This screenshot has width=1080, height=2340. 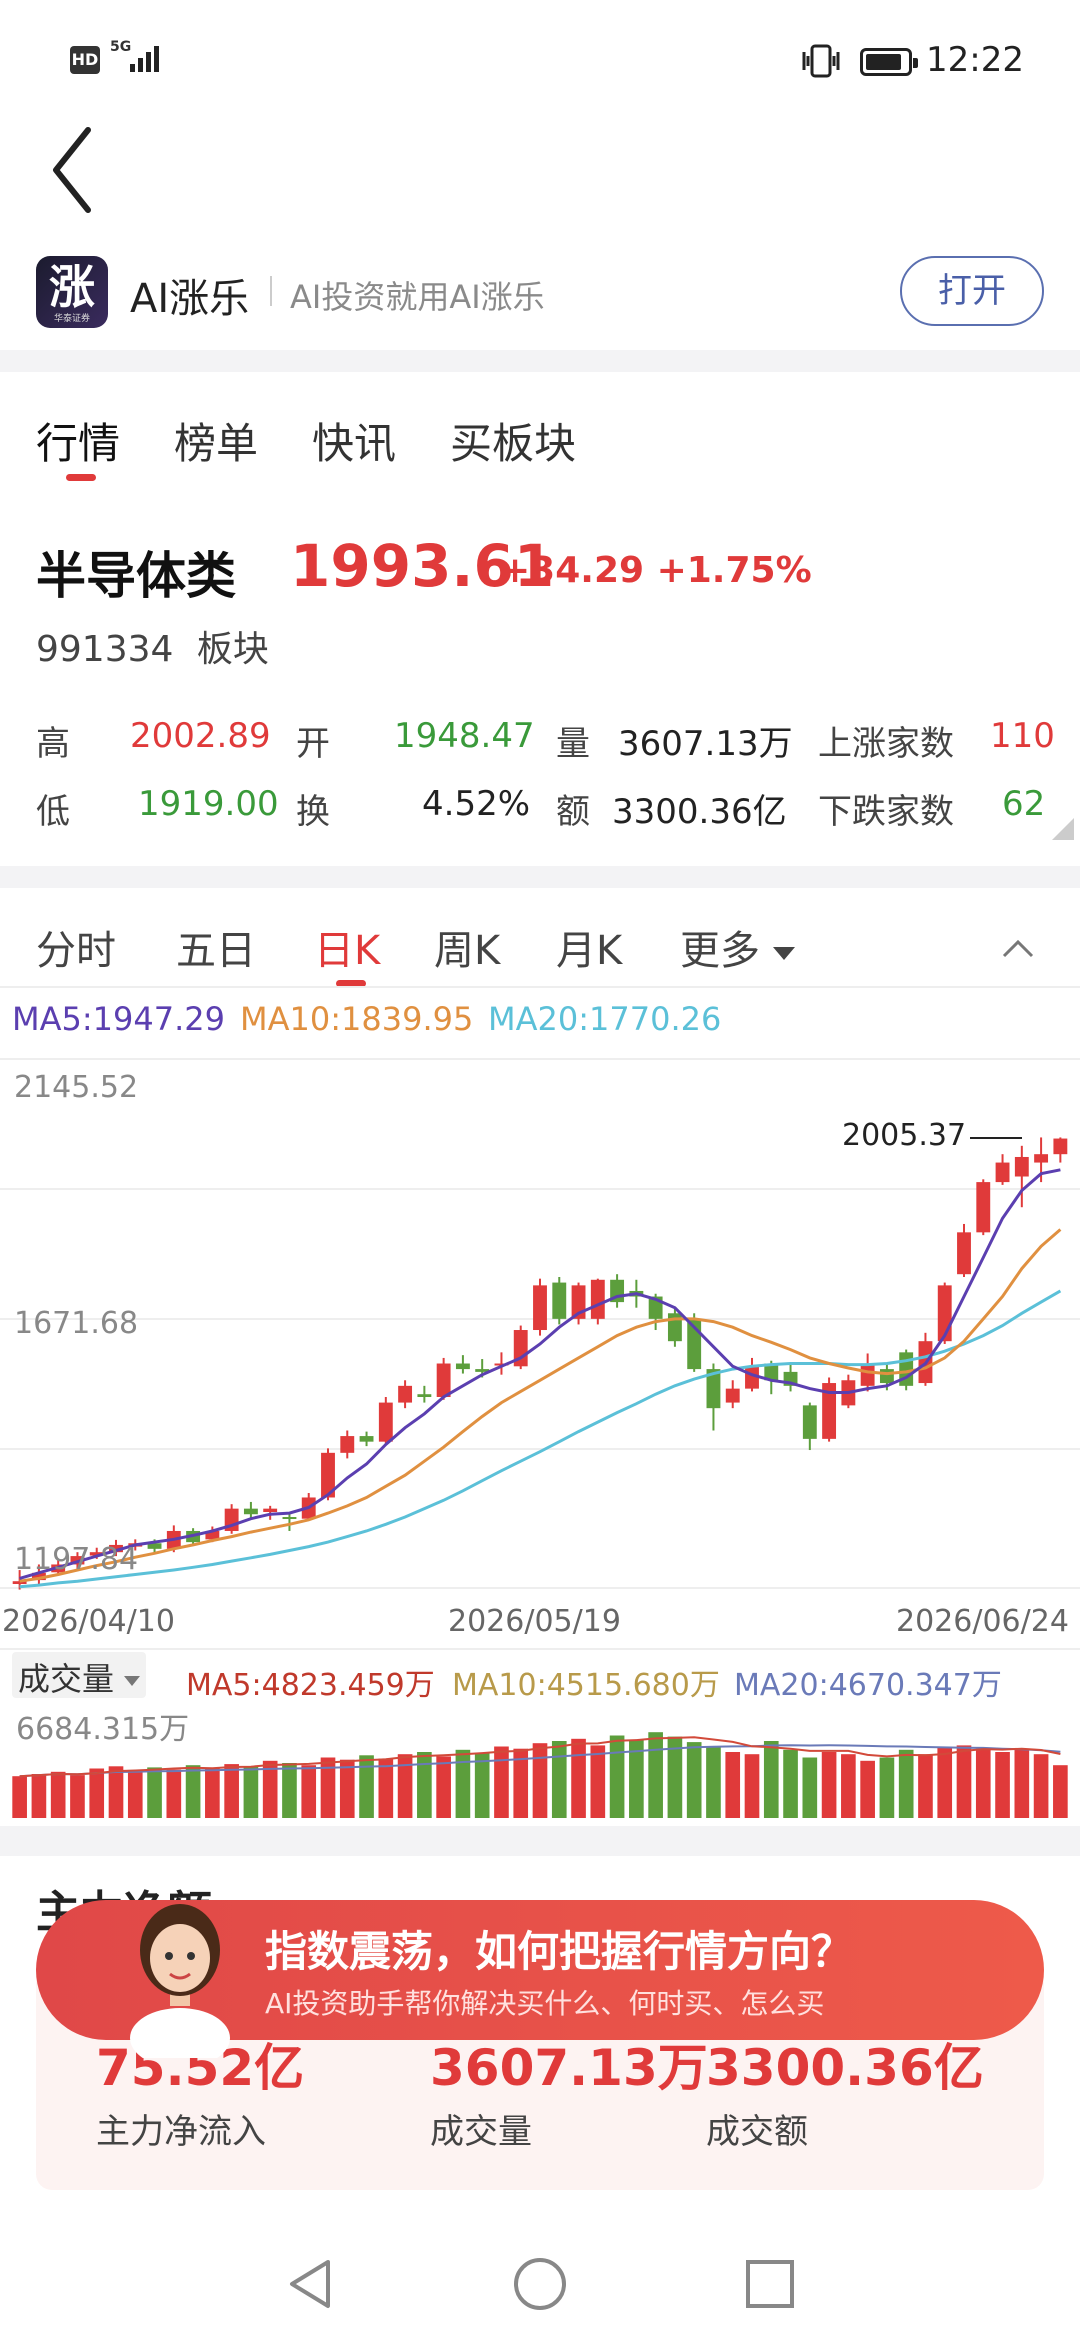 I want to click on volume-indicator-label: 成交量, so click(x=66, y=1679).